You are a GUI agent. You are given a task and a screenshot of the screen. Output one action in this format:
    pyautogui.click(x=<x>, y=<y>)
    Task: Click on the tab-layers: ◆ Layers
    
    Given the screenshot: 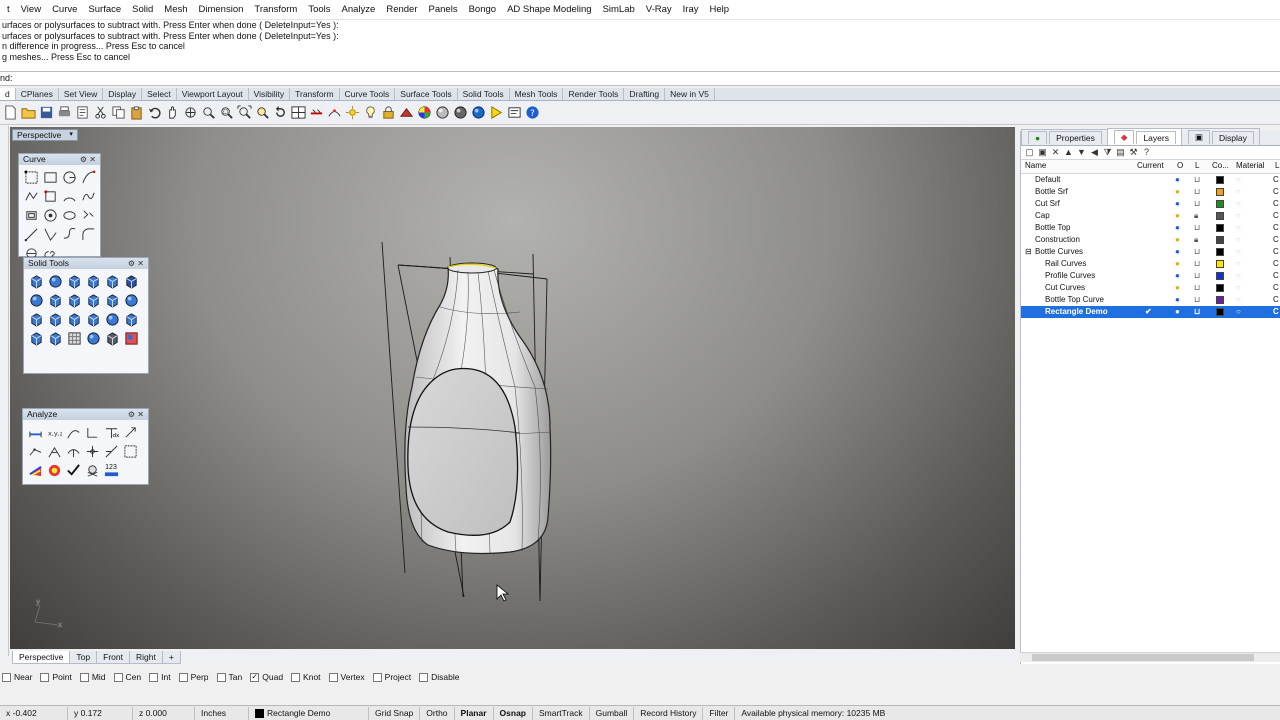 What is the action you would take?
    pyautogui.click(x=1144, y=136)
    